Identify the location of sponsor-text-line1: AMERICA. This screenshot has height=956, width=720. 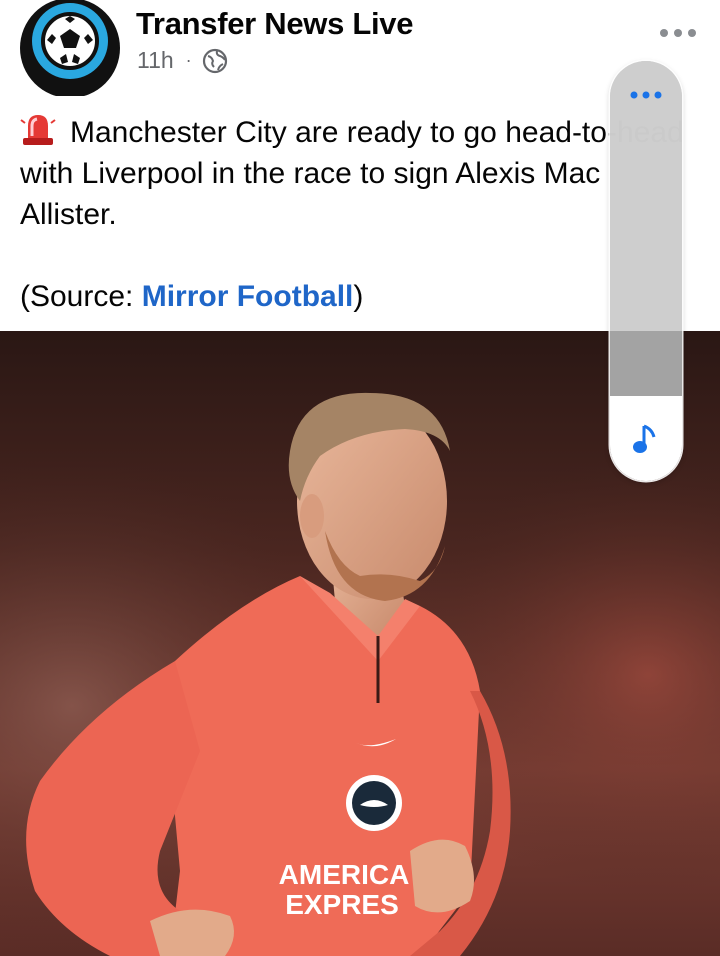
(344, 874).